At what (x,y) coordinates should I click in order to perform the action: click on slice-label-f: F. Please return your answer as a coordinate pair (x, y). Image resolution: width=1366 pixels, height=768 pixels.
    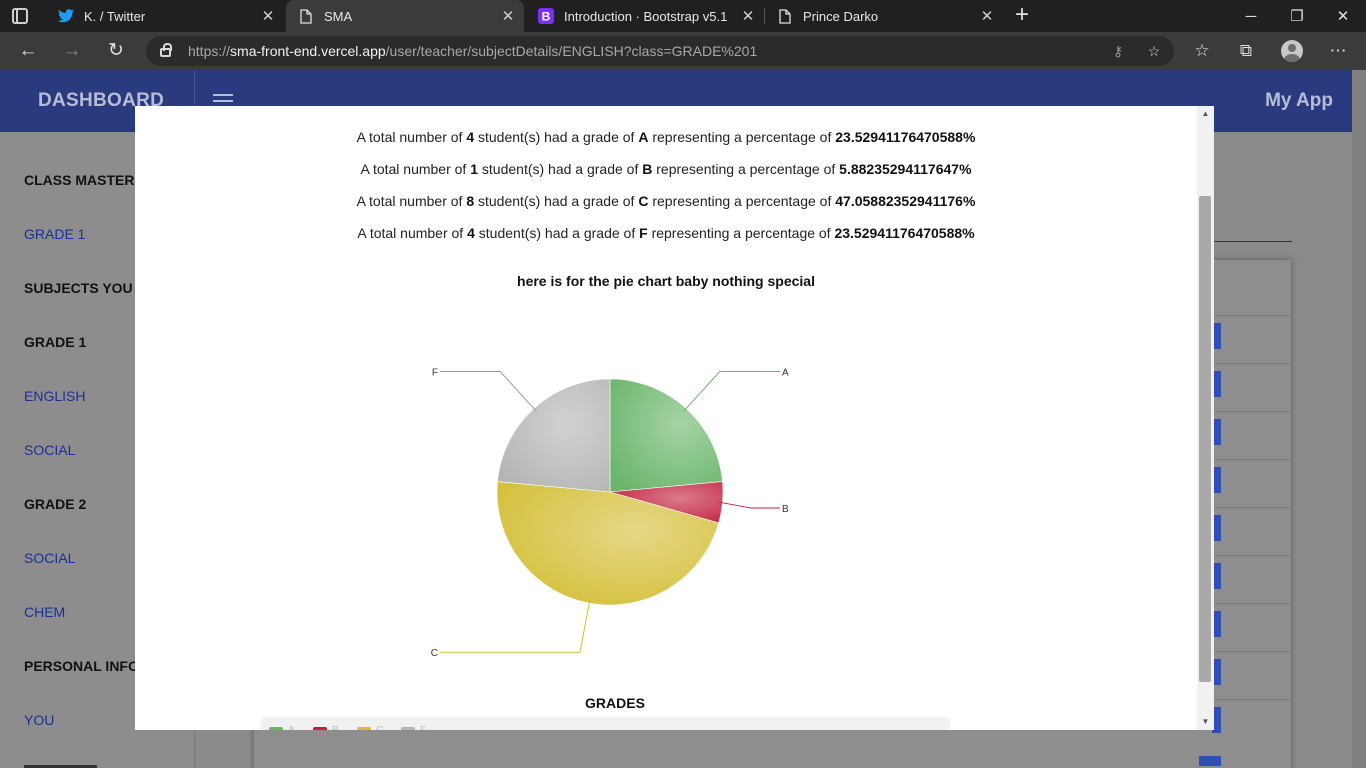
    Looking at the image, I should click on (435, 373).